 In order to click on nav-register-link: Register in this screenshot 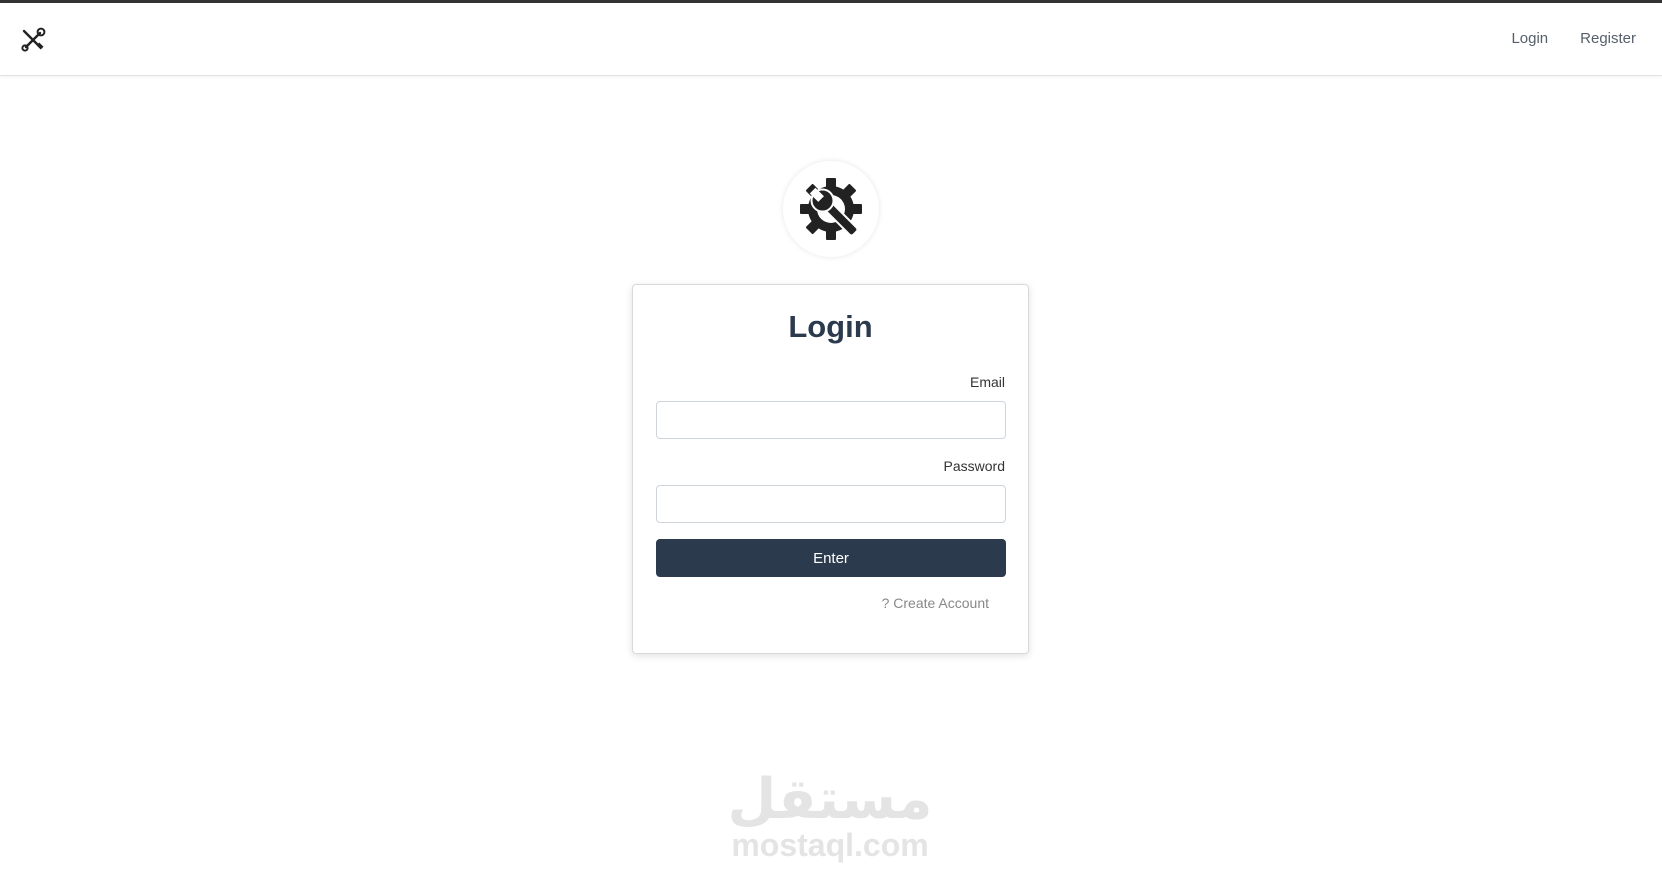, I will do `click(1608, 38)`.